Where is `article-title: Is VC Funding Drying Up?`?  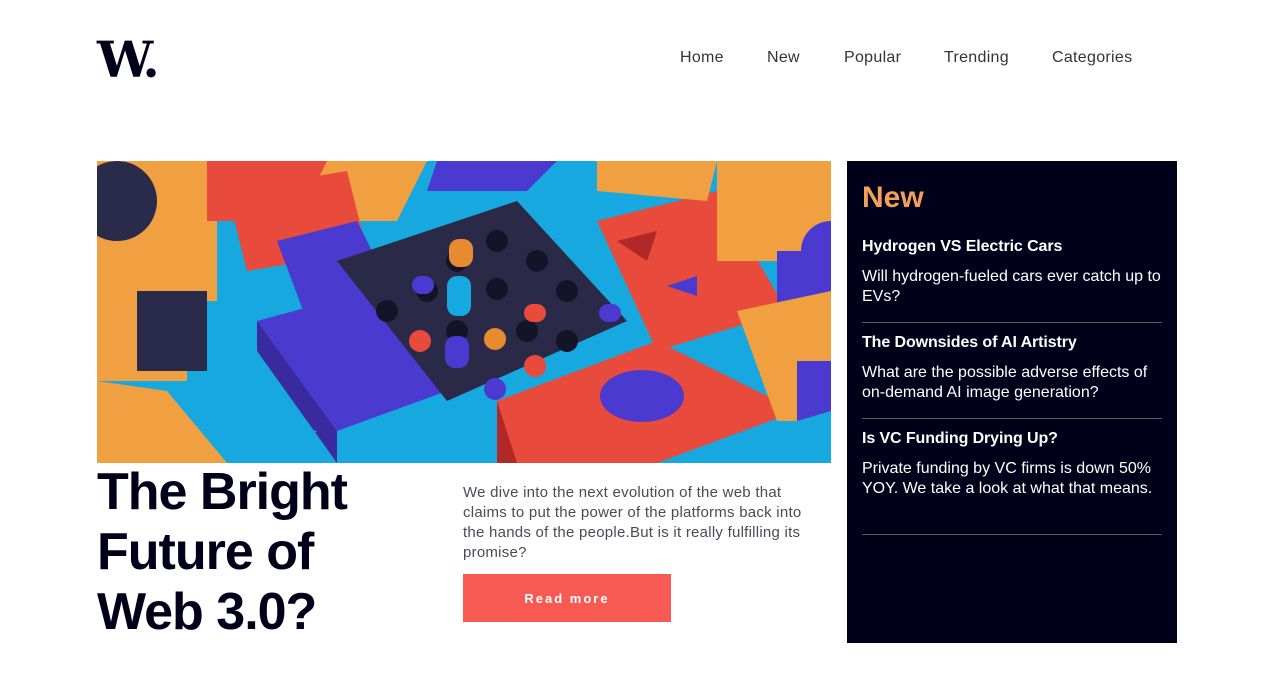
article-title: Is VC Funding Drying Up? is located at coordinates (1012, 439).